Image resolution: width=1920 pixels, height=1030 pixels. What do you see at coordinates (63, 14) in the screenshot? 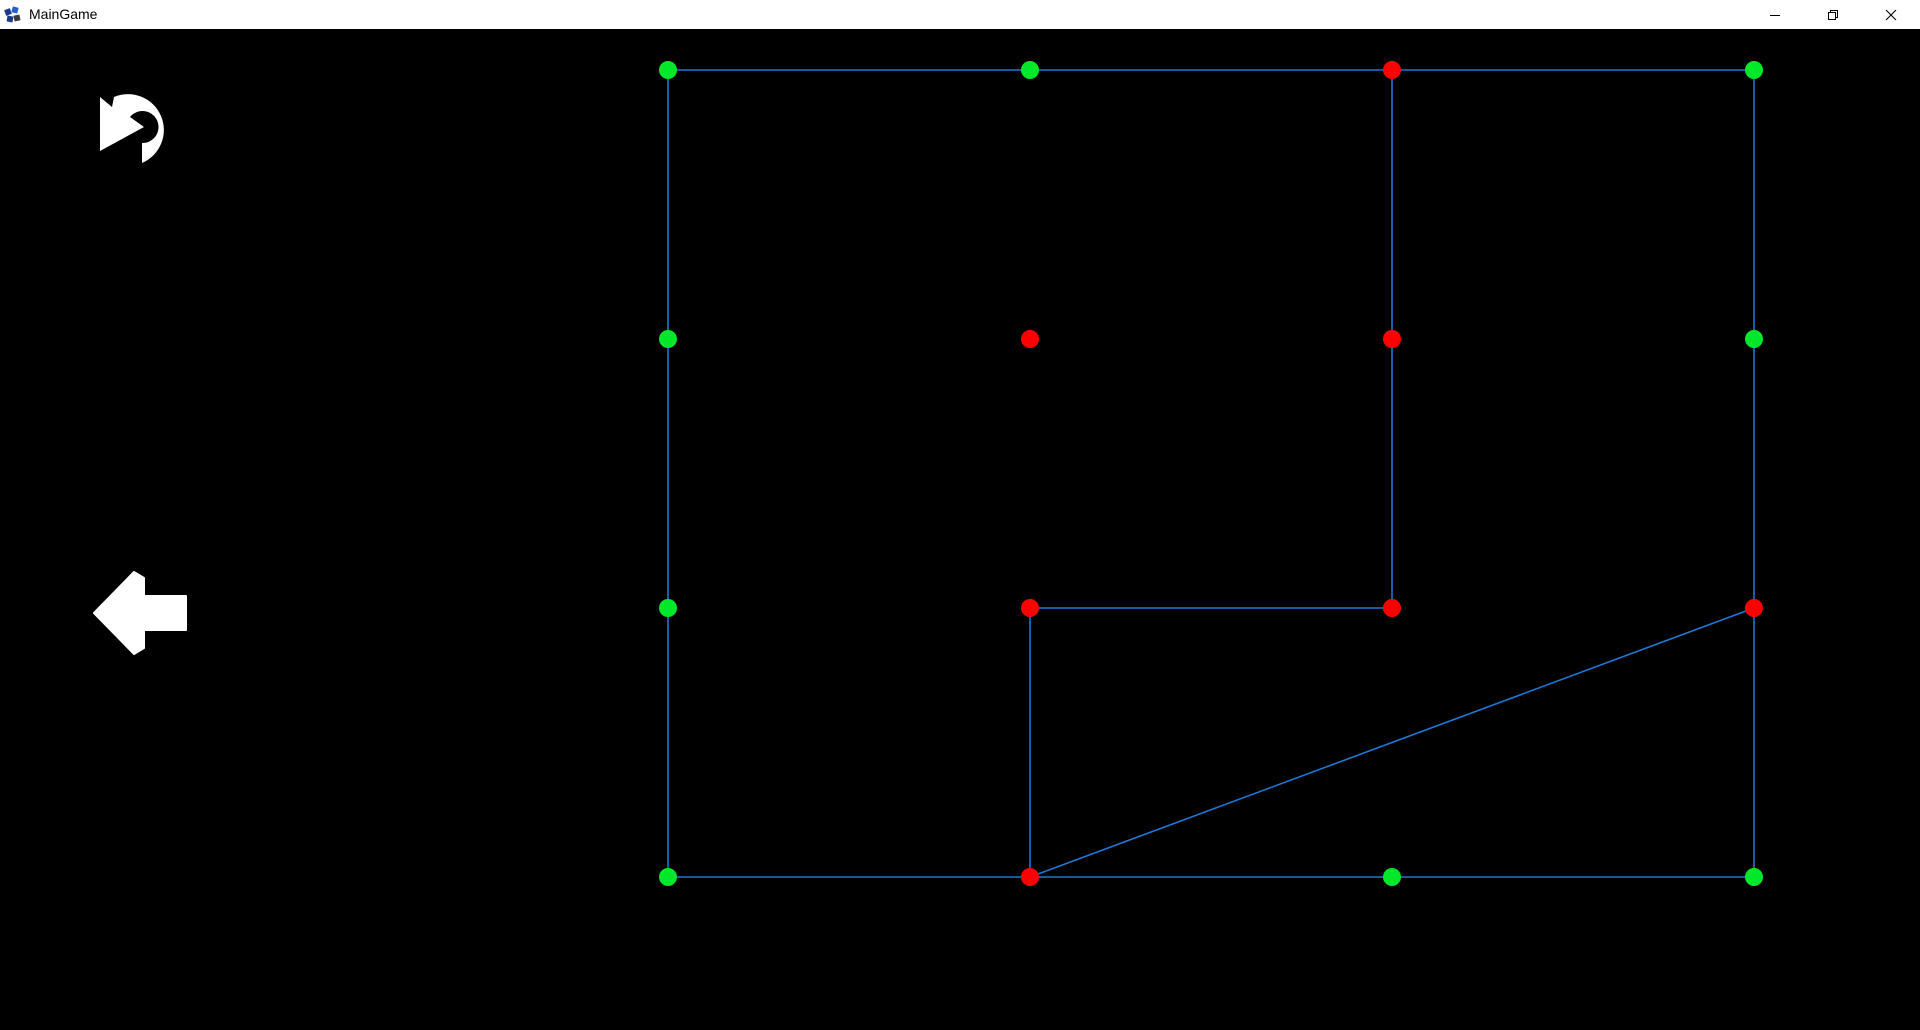
I see `window-title: MainGame` at bounding box center [63, 14].